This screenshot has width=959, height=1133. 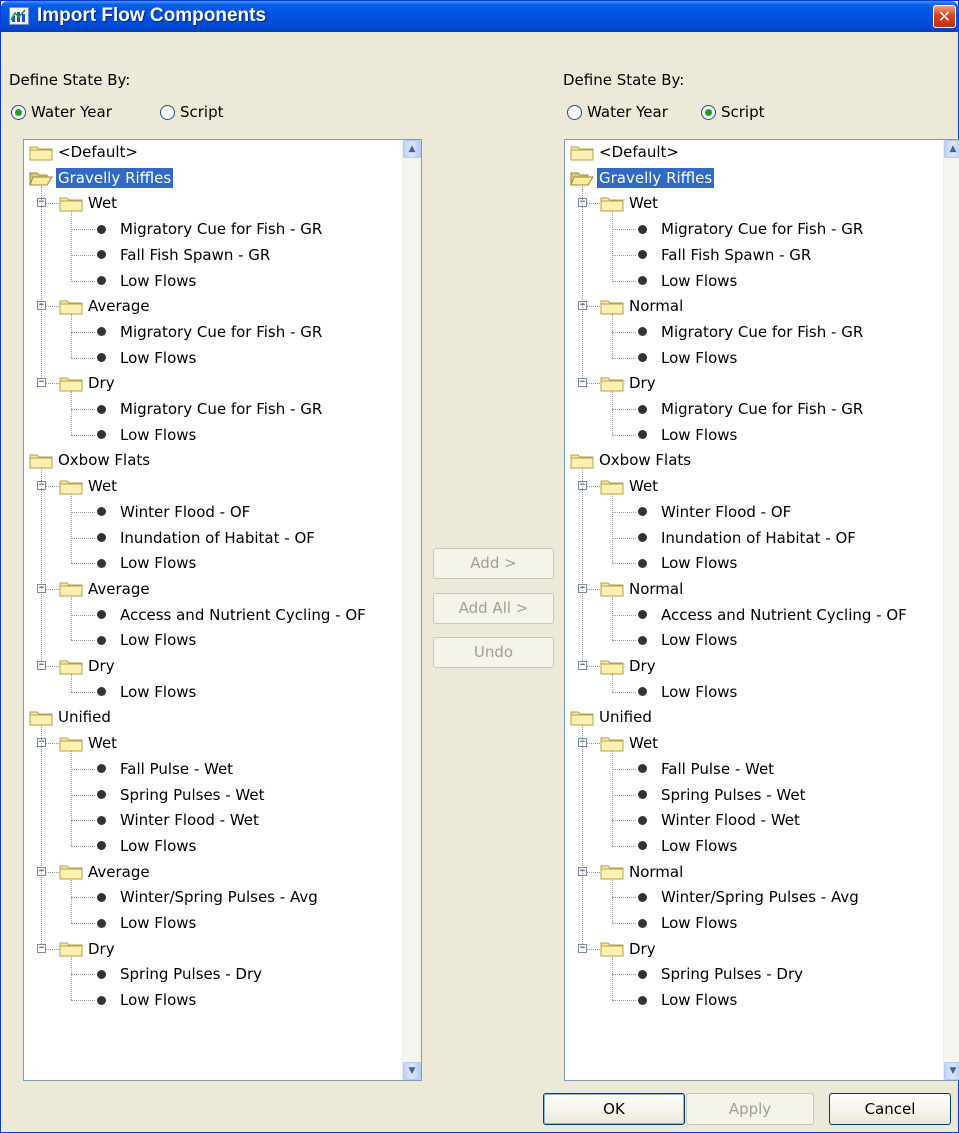 I want to click on right-radio-script: Script, so click(x=733, y=112).